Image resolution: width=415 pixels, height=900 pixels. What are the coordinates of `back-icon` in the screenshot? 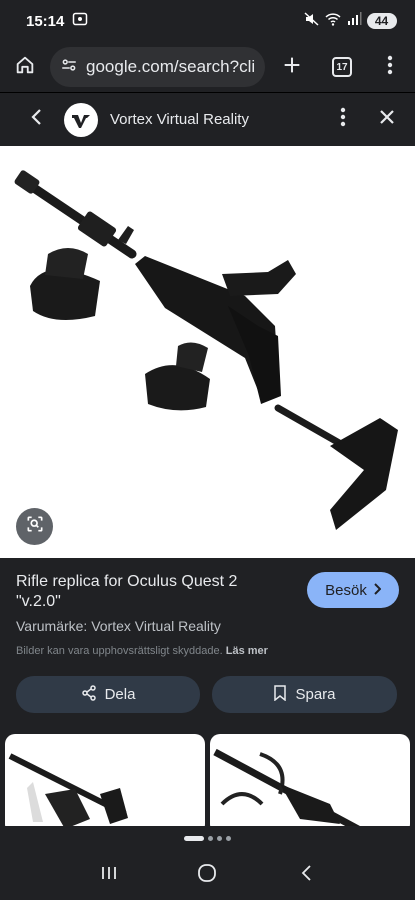 It's located at (37, 119).